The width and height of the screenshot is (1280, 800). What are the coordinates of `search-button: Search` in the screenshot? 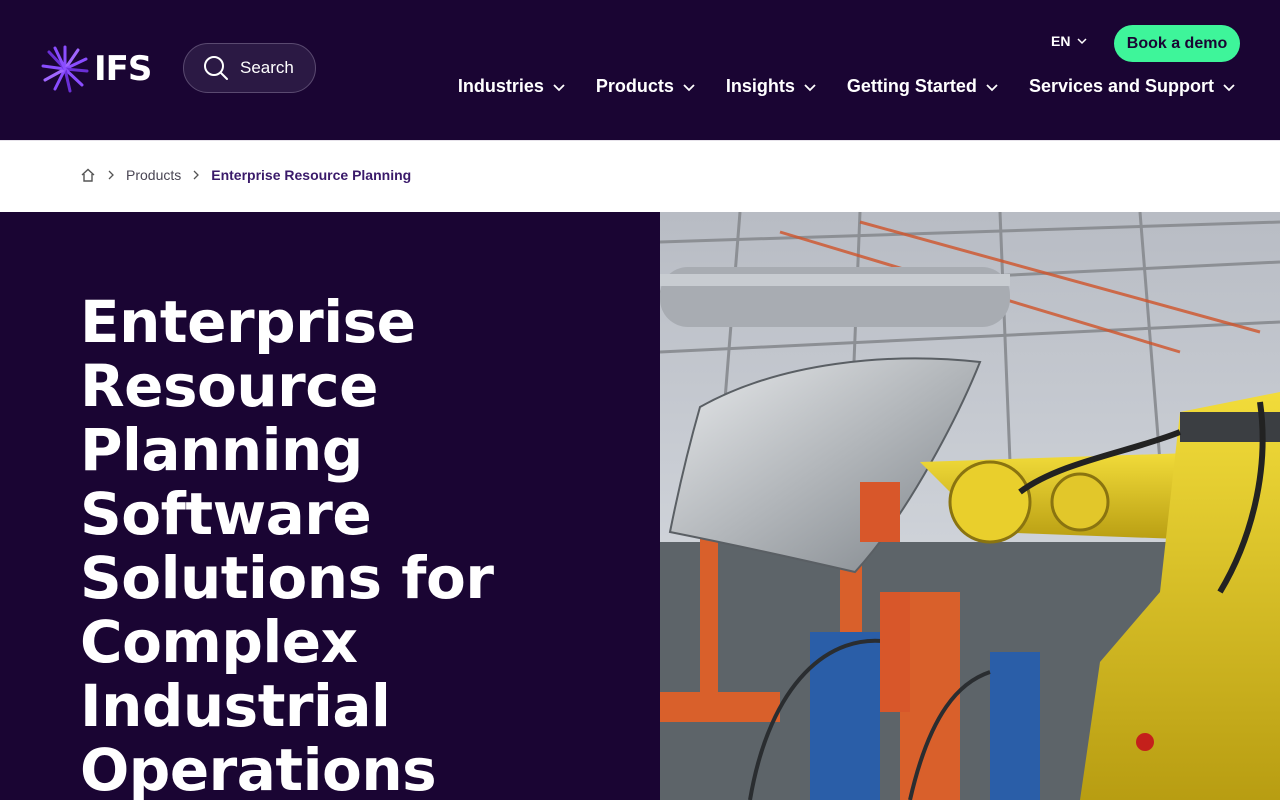 It's located at (249, 68).